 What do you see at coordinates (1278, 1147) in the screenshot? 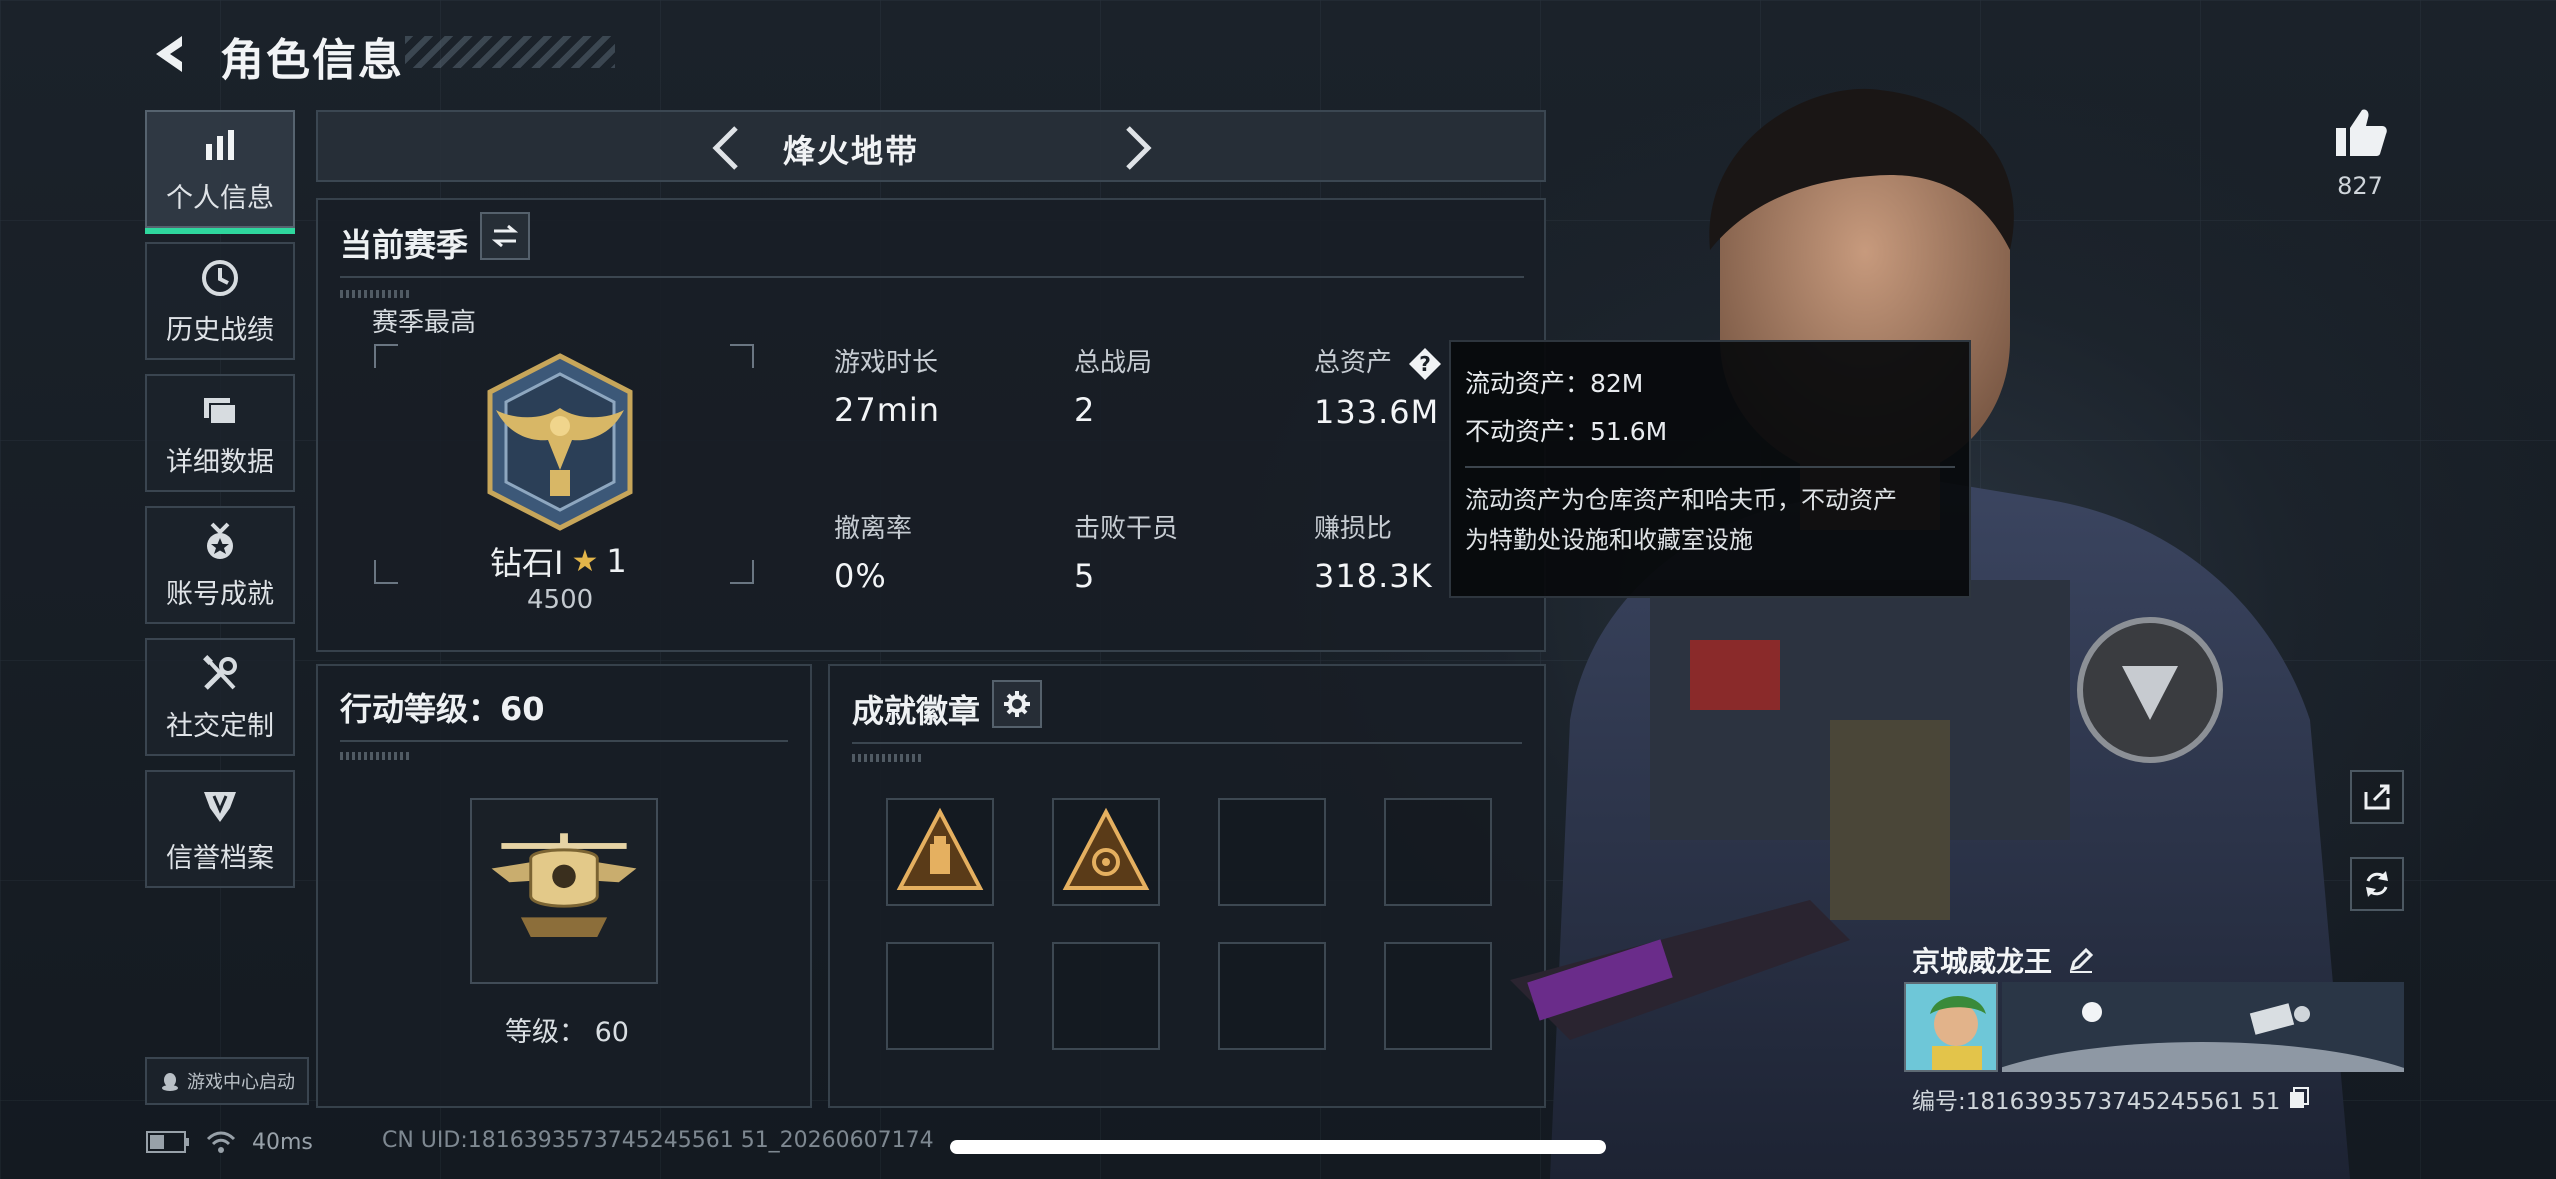
I see `home-indicator` at bounding box center [1278, 1147].